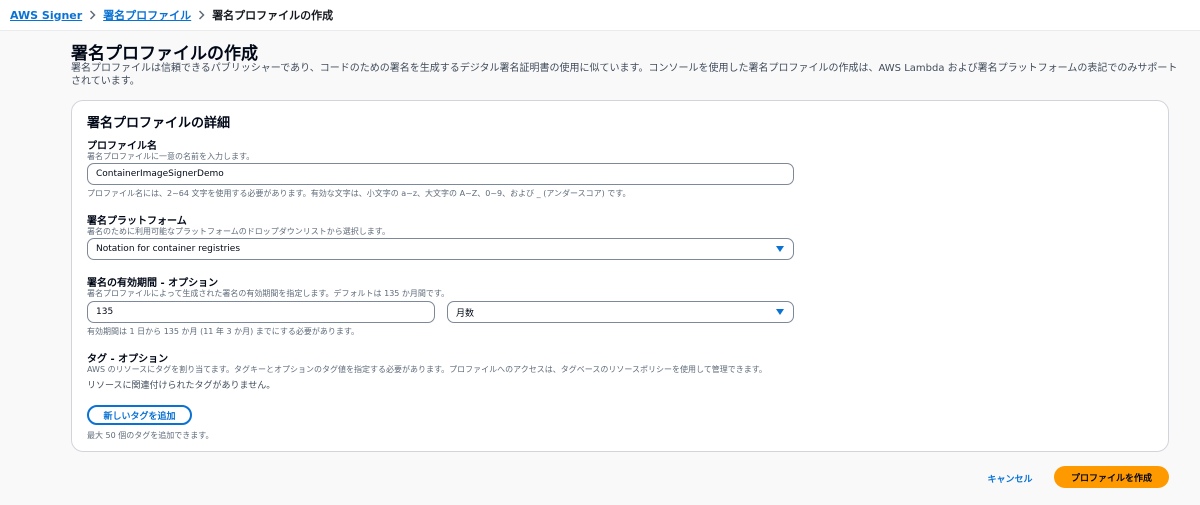 This screenshot has height=505, width=1200. I want to click on profile-name-description: 署名プロファイルに一意の名前を入力します。, so click(171, 156).